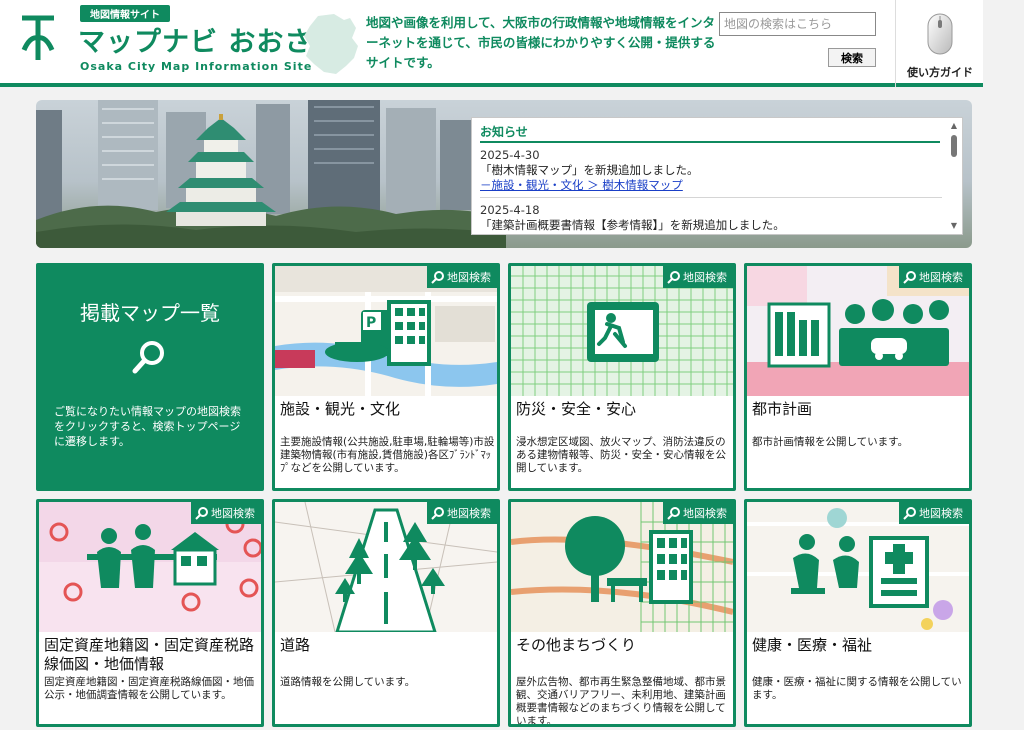 Image resolution: width=1024 pixels, height=730 pixels. I want to click on svg-text: P, so click(371, 323).